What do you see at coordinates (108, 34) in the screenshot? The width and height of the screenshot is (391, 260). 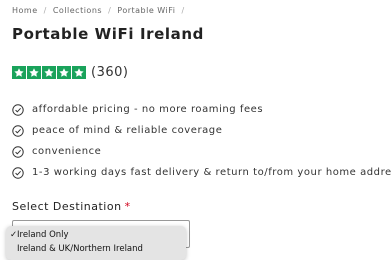 I see `page-title: Portable WiFi Ireland` at bounding box center [108, 34].